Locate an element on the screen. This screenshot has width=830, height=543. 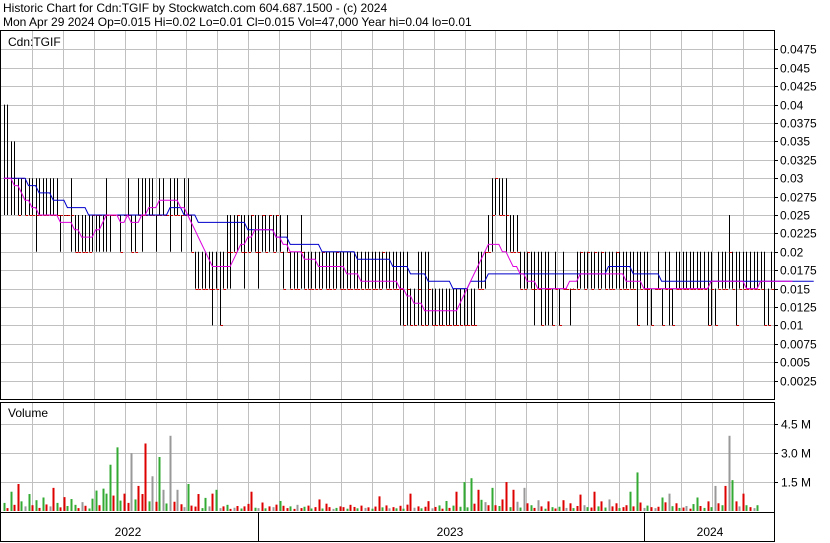
price-tick-label: 0.045 is located at coordinates (795, 69).